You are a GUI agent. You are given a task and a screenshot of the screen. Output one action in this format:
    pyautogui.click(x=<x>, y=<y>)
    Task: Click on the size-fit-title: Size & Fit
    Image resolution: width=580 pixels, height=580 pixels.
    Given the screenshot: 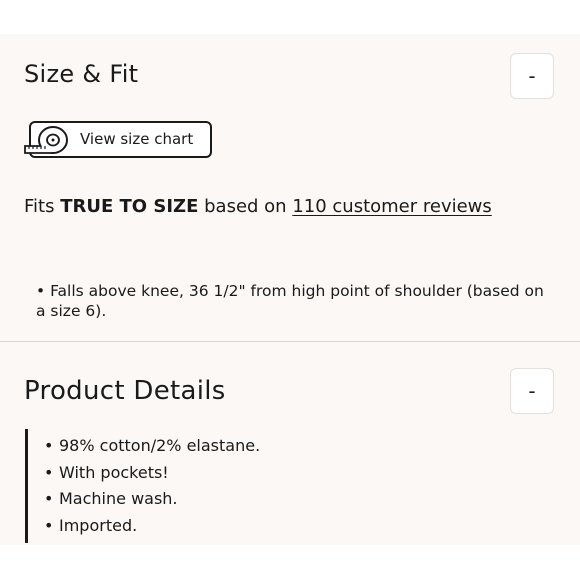 What is the action you would take?
    pyautogui.click(x=81, y=74)
    